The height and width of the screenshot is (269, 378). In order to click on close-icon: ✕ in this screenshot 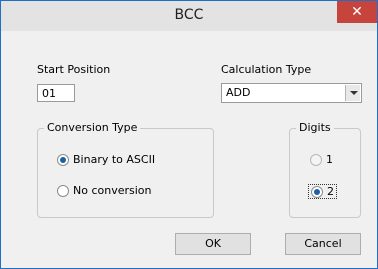, I will do `click(357, 12)`.